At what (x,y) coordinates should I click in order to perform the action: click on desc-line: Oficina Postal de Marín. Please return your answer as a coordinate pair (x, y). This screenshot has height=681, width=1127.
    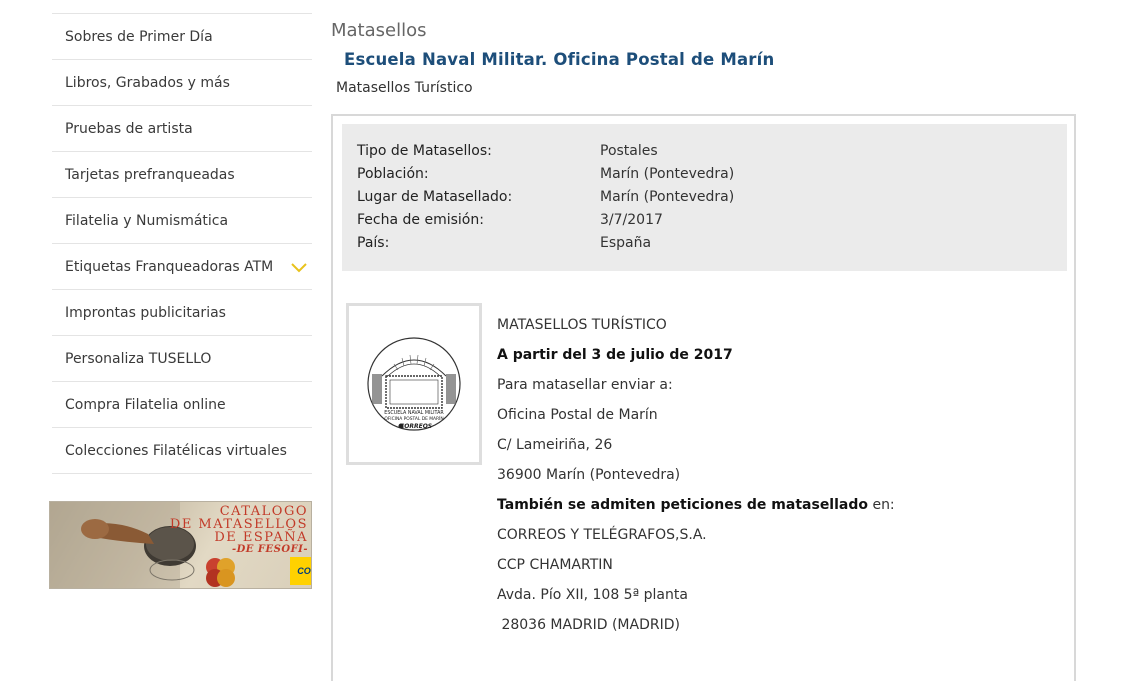
    Looking at the image, I should click on (577, 415).